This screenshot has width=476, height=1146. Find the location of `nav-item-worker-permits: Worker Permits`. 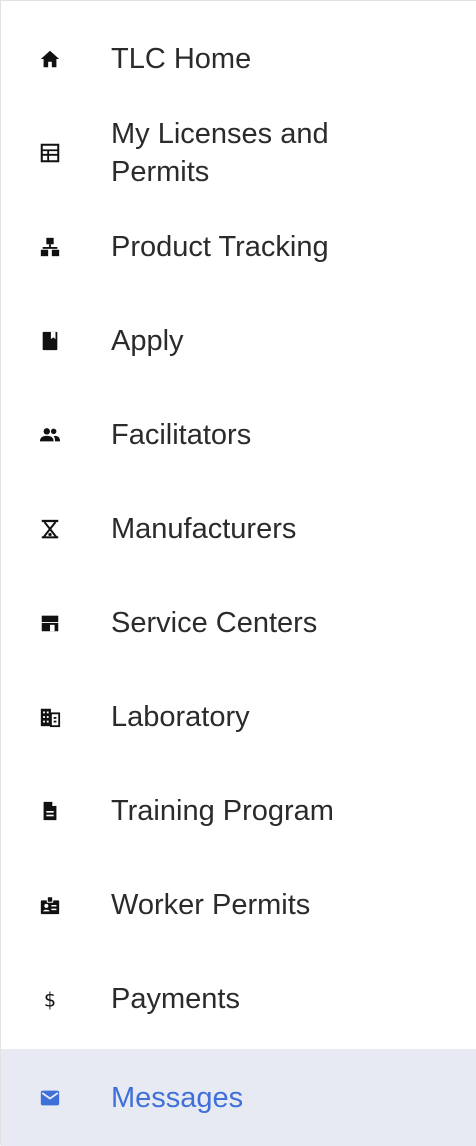

nav-item-worker-permits: Worker Permits is located at coordinates (238, 905).